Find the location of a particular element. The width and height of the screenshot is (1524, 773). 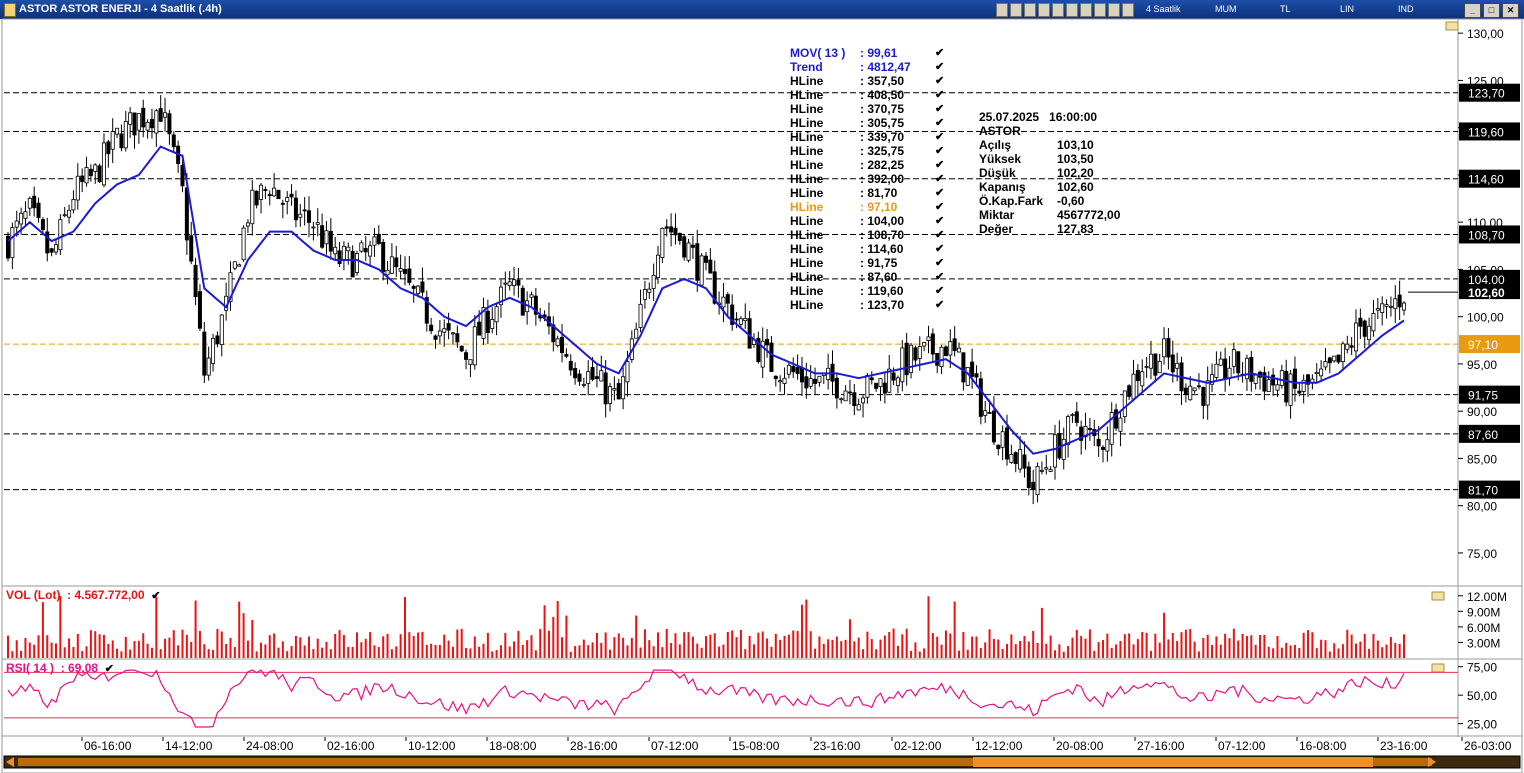

volume-label: VOL (Lot) is located at coordinates (33, 595).